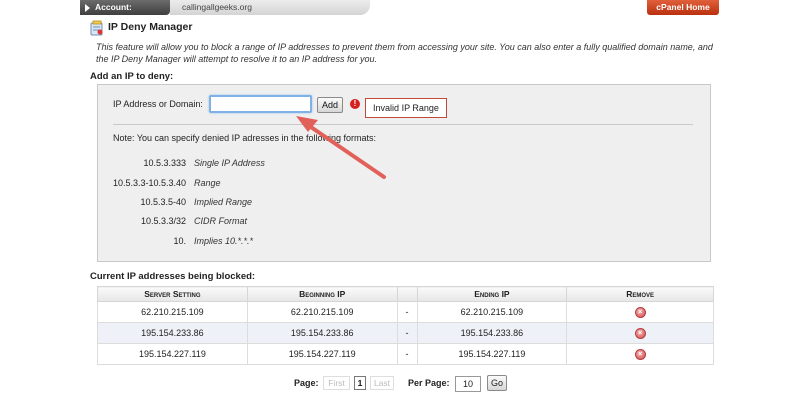 The height and width of the screenshot is (407, 800). What do you see at coordinates (322, 294) in the screenshot?
I see `col-beginning-ip: Beginning IP` at bounding box center [322, 294].